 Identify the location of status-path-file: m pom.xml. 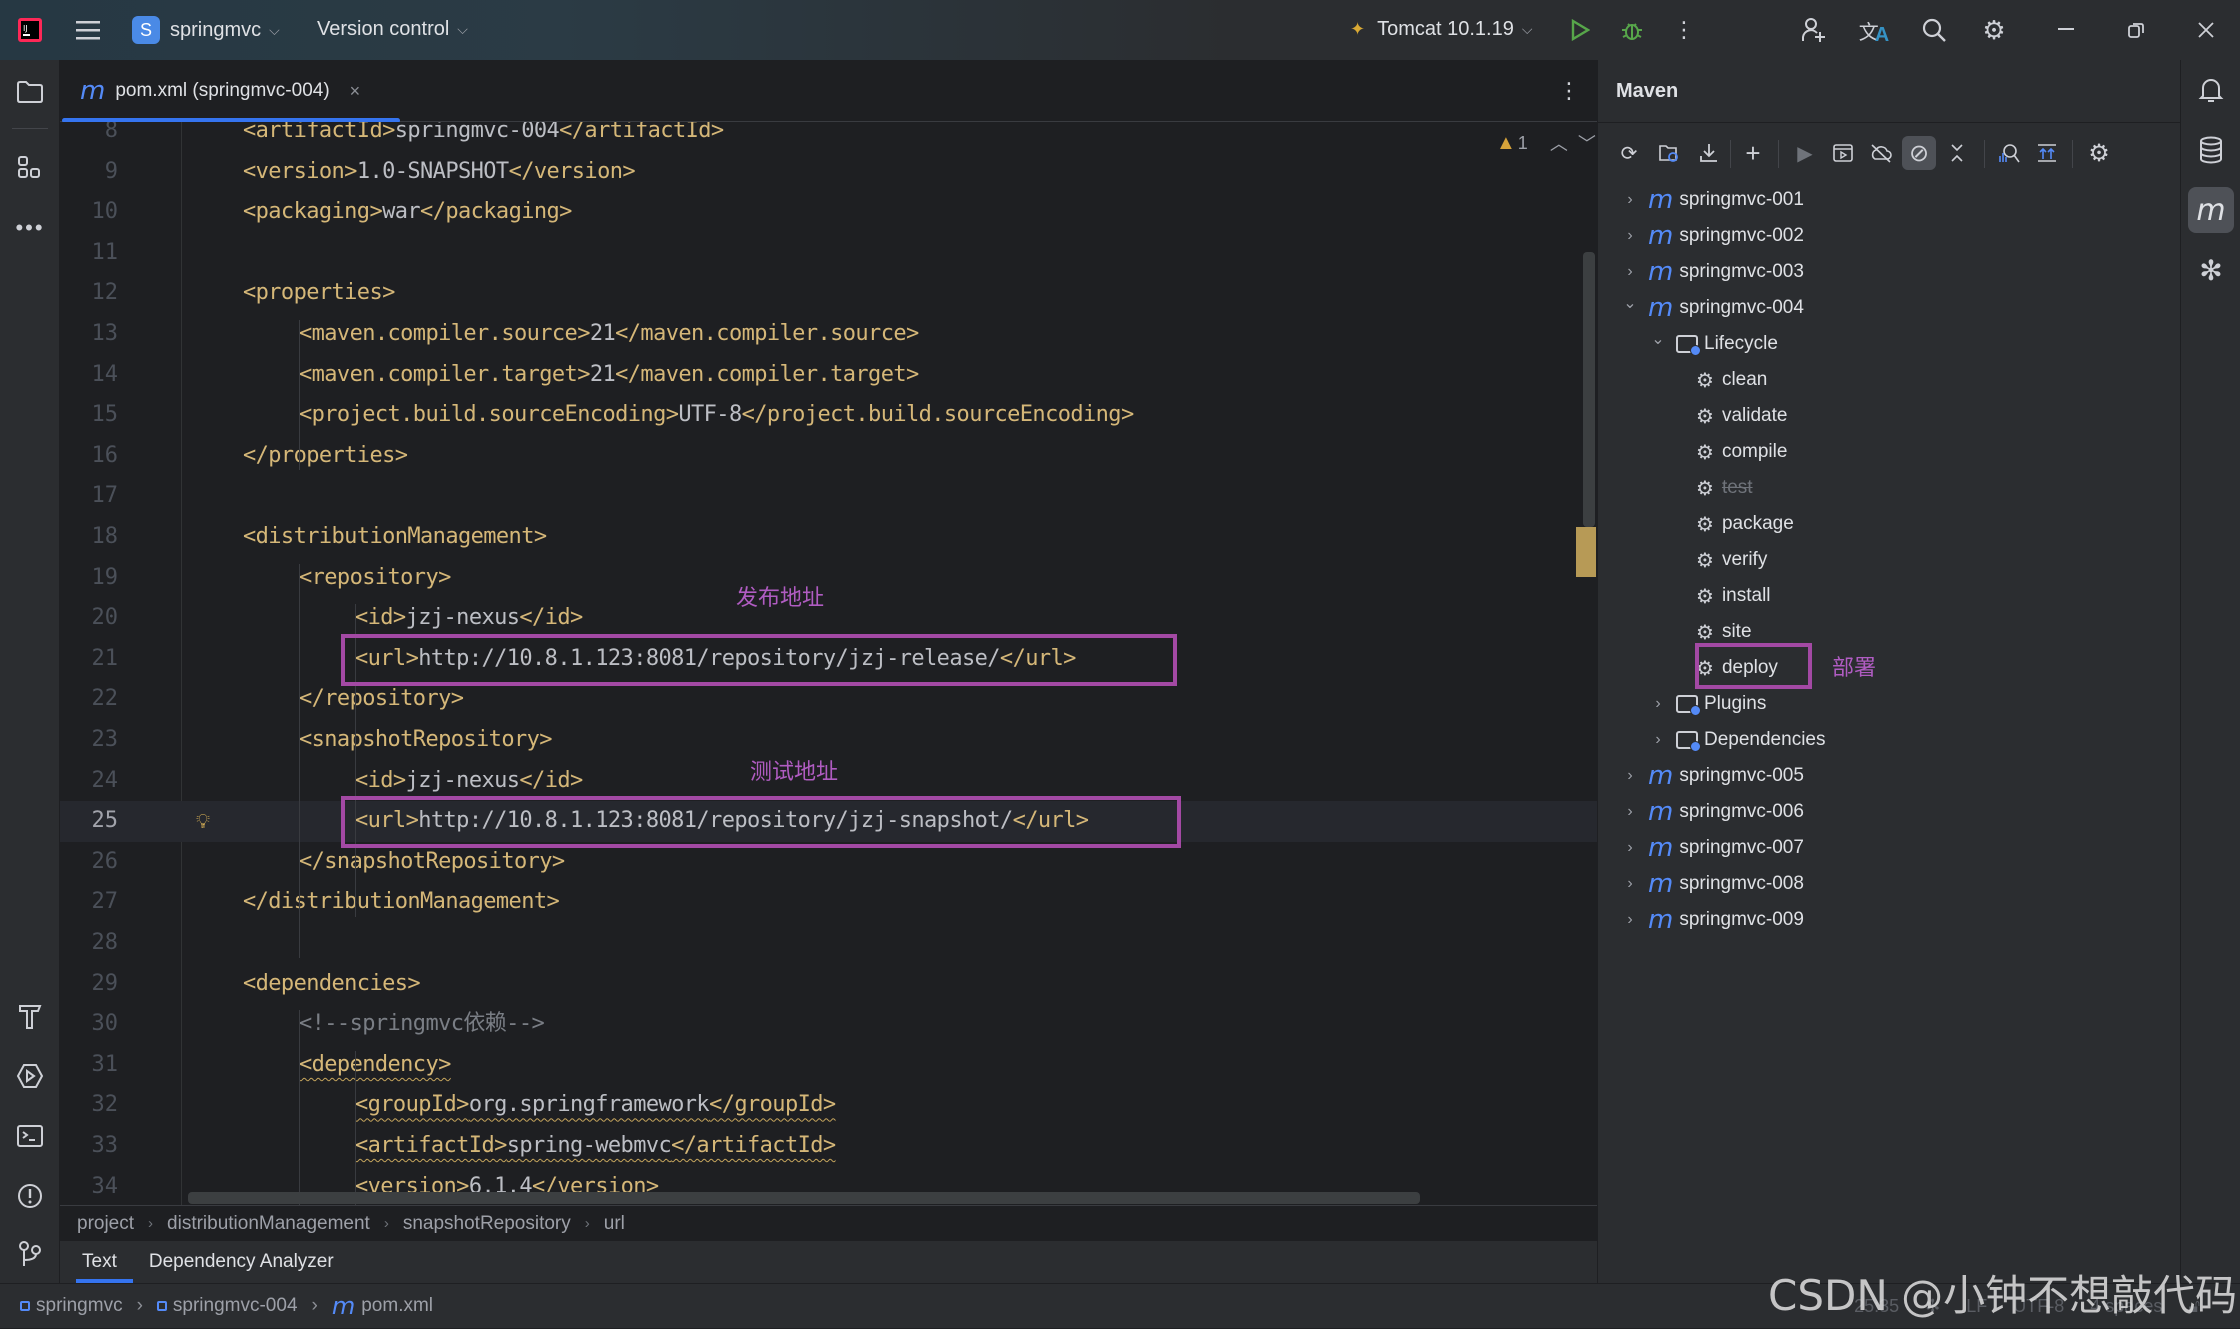
(382, 1306).